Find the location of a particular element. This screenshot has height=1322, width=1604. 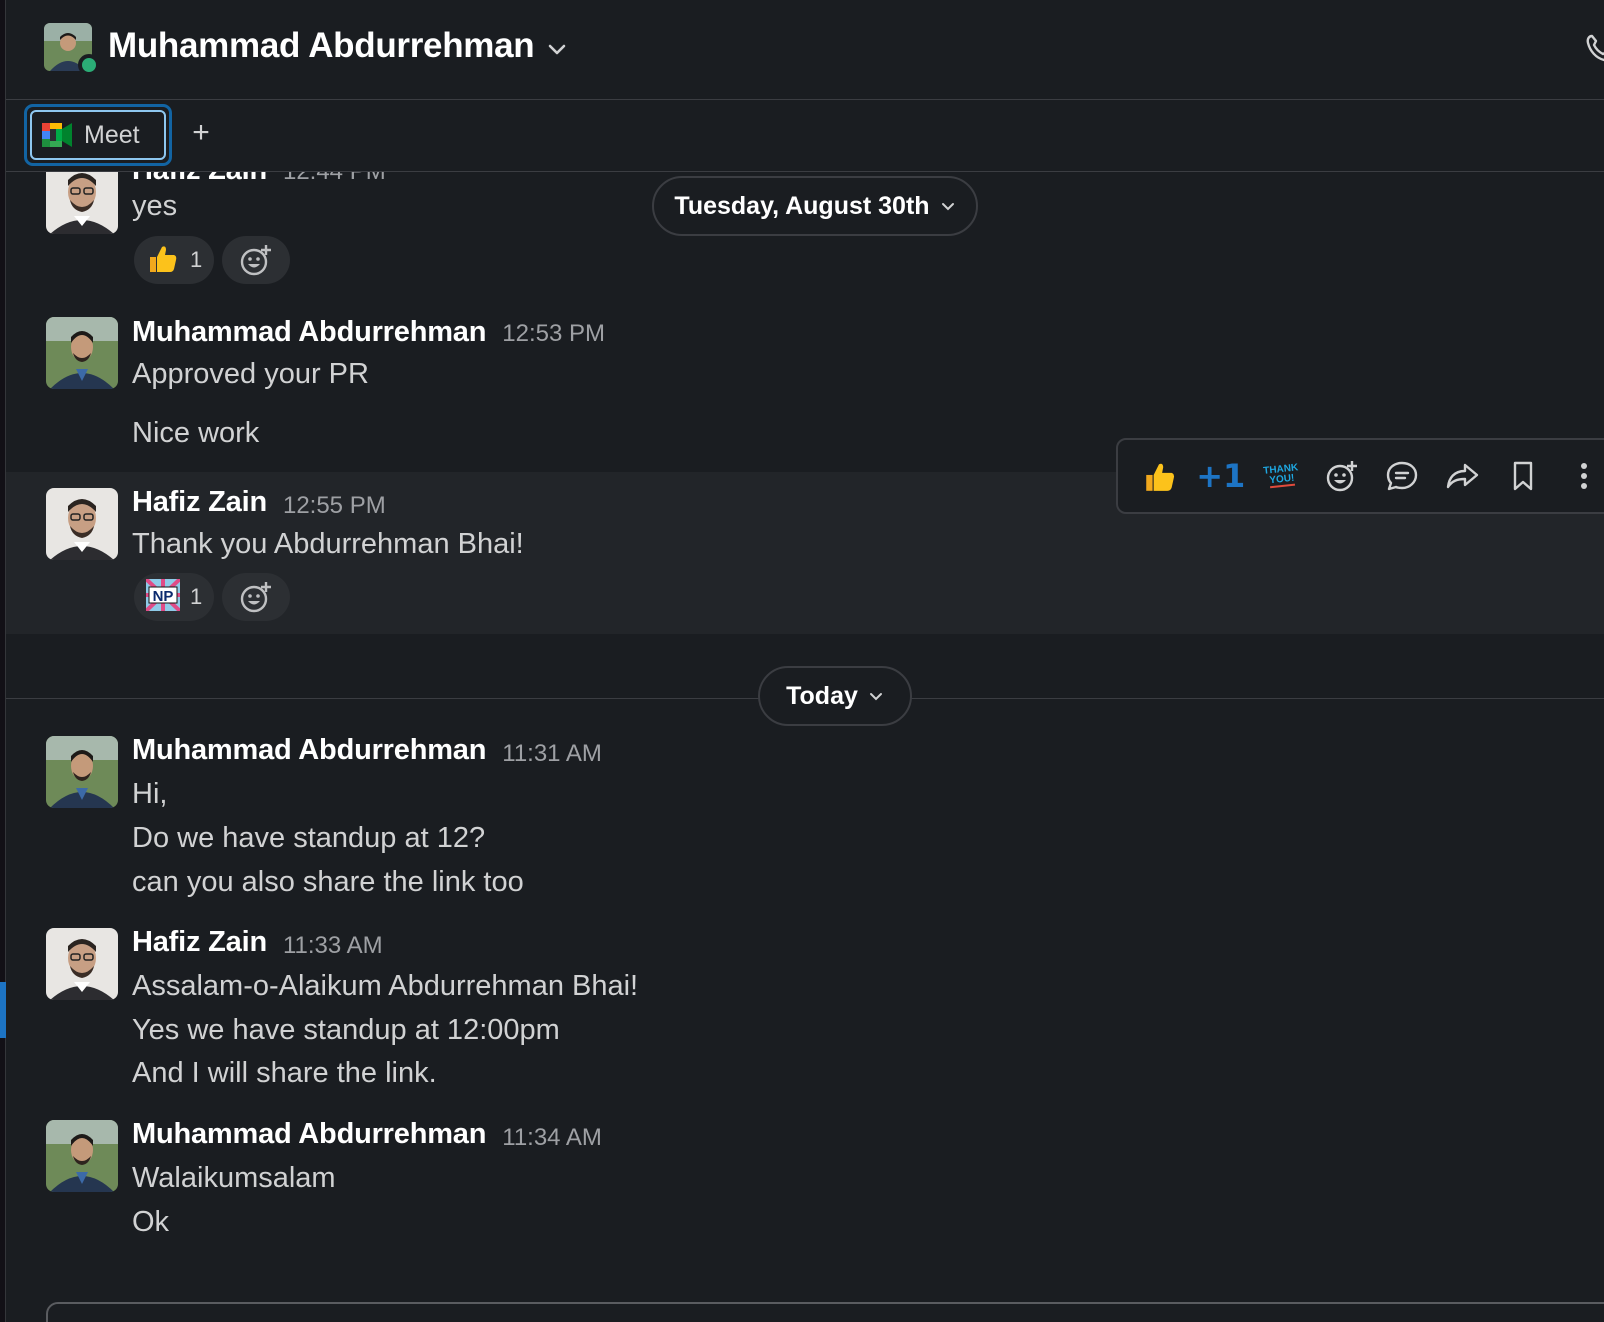

thread-icon is located at coordinates (1402, 476).